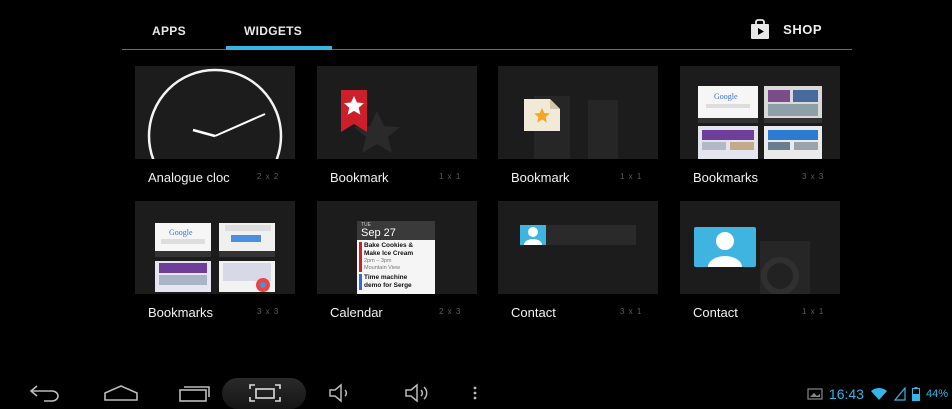 This screenshot has height=409, width=952. What do you see at coordinates (815, 394) in the screenshot?
I see `screenshot-notification-icon` at bounding box center [815, 394].